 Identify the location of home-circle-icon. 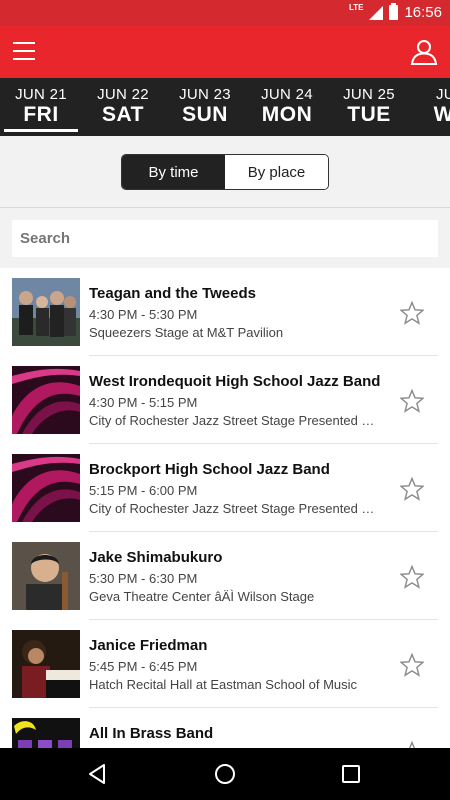
(225, 774).